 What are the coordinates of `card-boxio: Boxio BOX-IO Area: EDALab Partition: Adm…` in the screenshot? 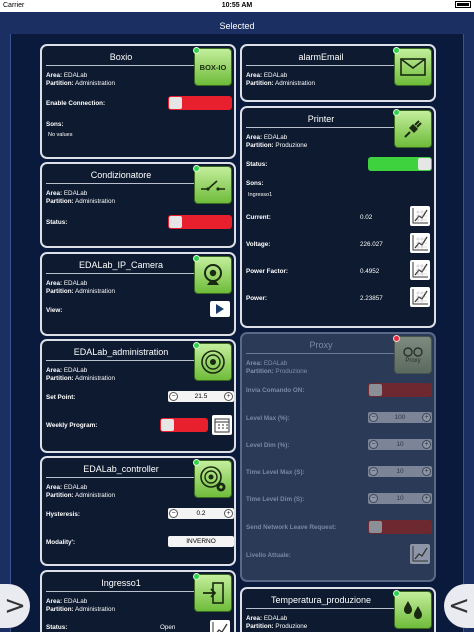 It's located at (138, 101).